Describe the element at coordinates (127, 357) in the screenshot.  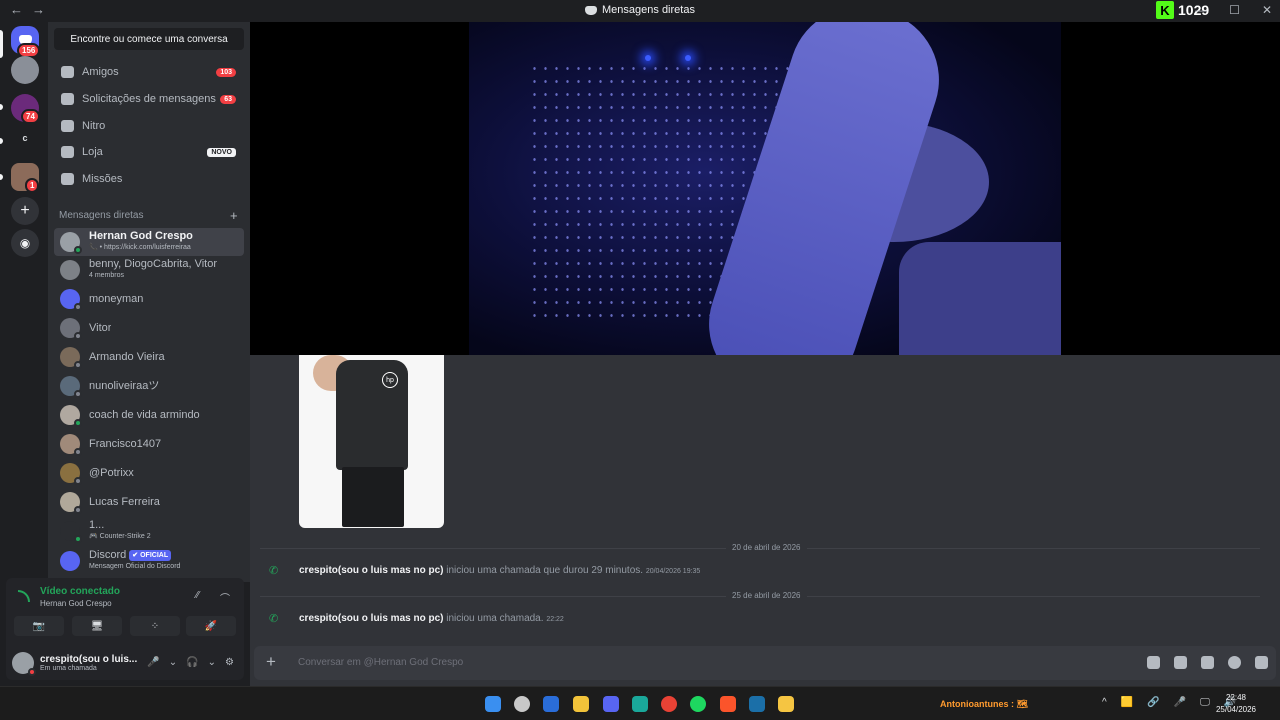
I see `dm-text: Armando Vieira` at that location.